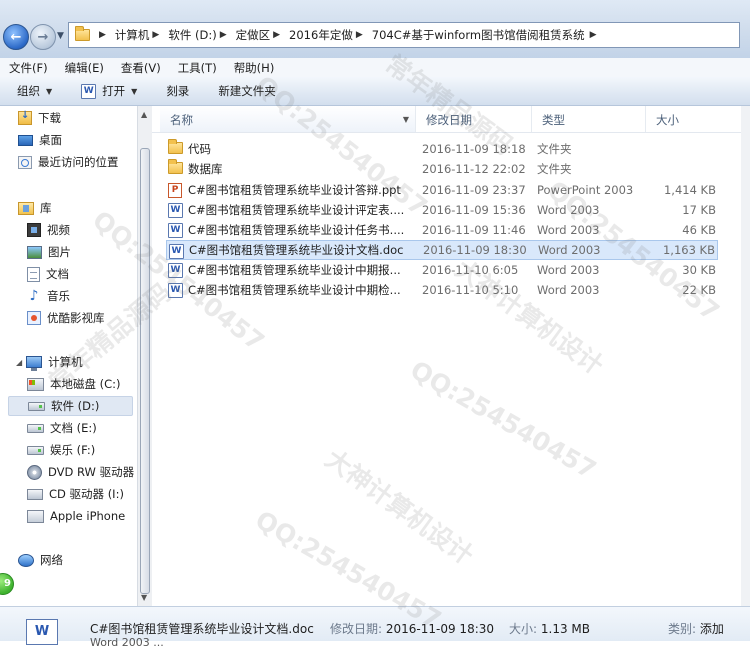 The height and width of the screenshot is (649, 750). I want to click on nav-item-downloads: 下载, so click(39, 118).